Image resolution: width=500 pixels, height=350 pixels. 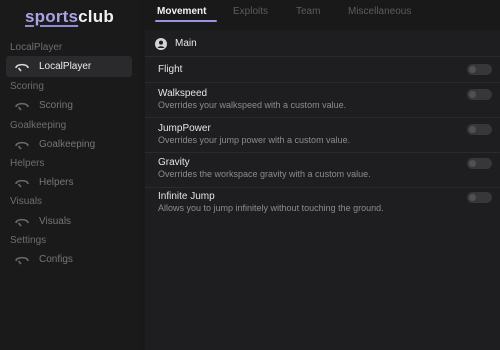 I want to click on sidebar-heading-scoring: Scoring, so click(x=27, y=86).